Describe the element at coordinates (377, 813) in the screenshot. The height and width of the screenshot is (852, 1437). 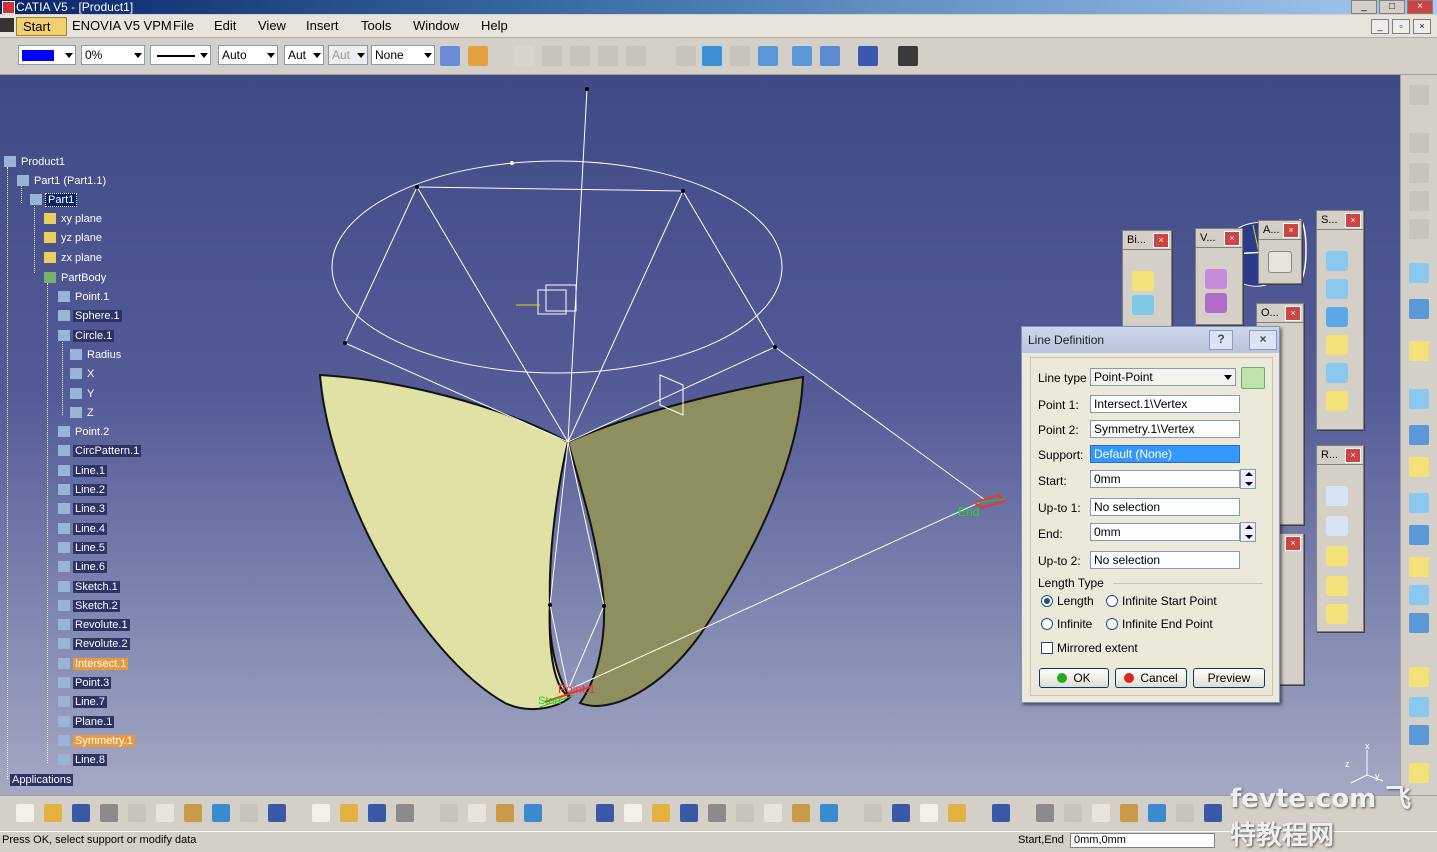
I see `light-icon` at that location.